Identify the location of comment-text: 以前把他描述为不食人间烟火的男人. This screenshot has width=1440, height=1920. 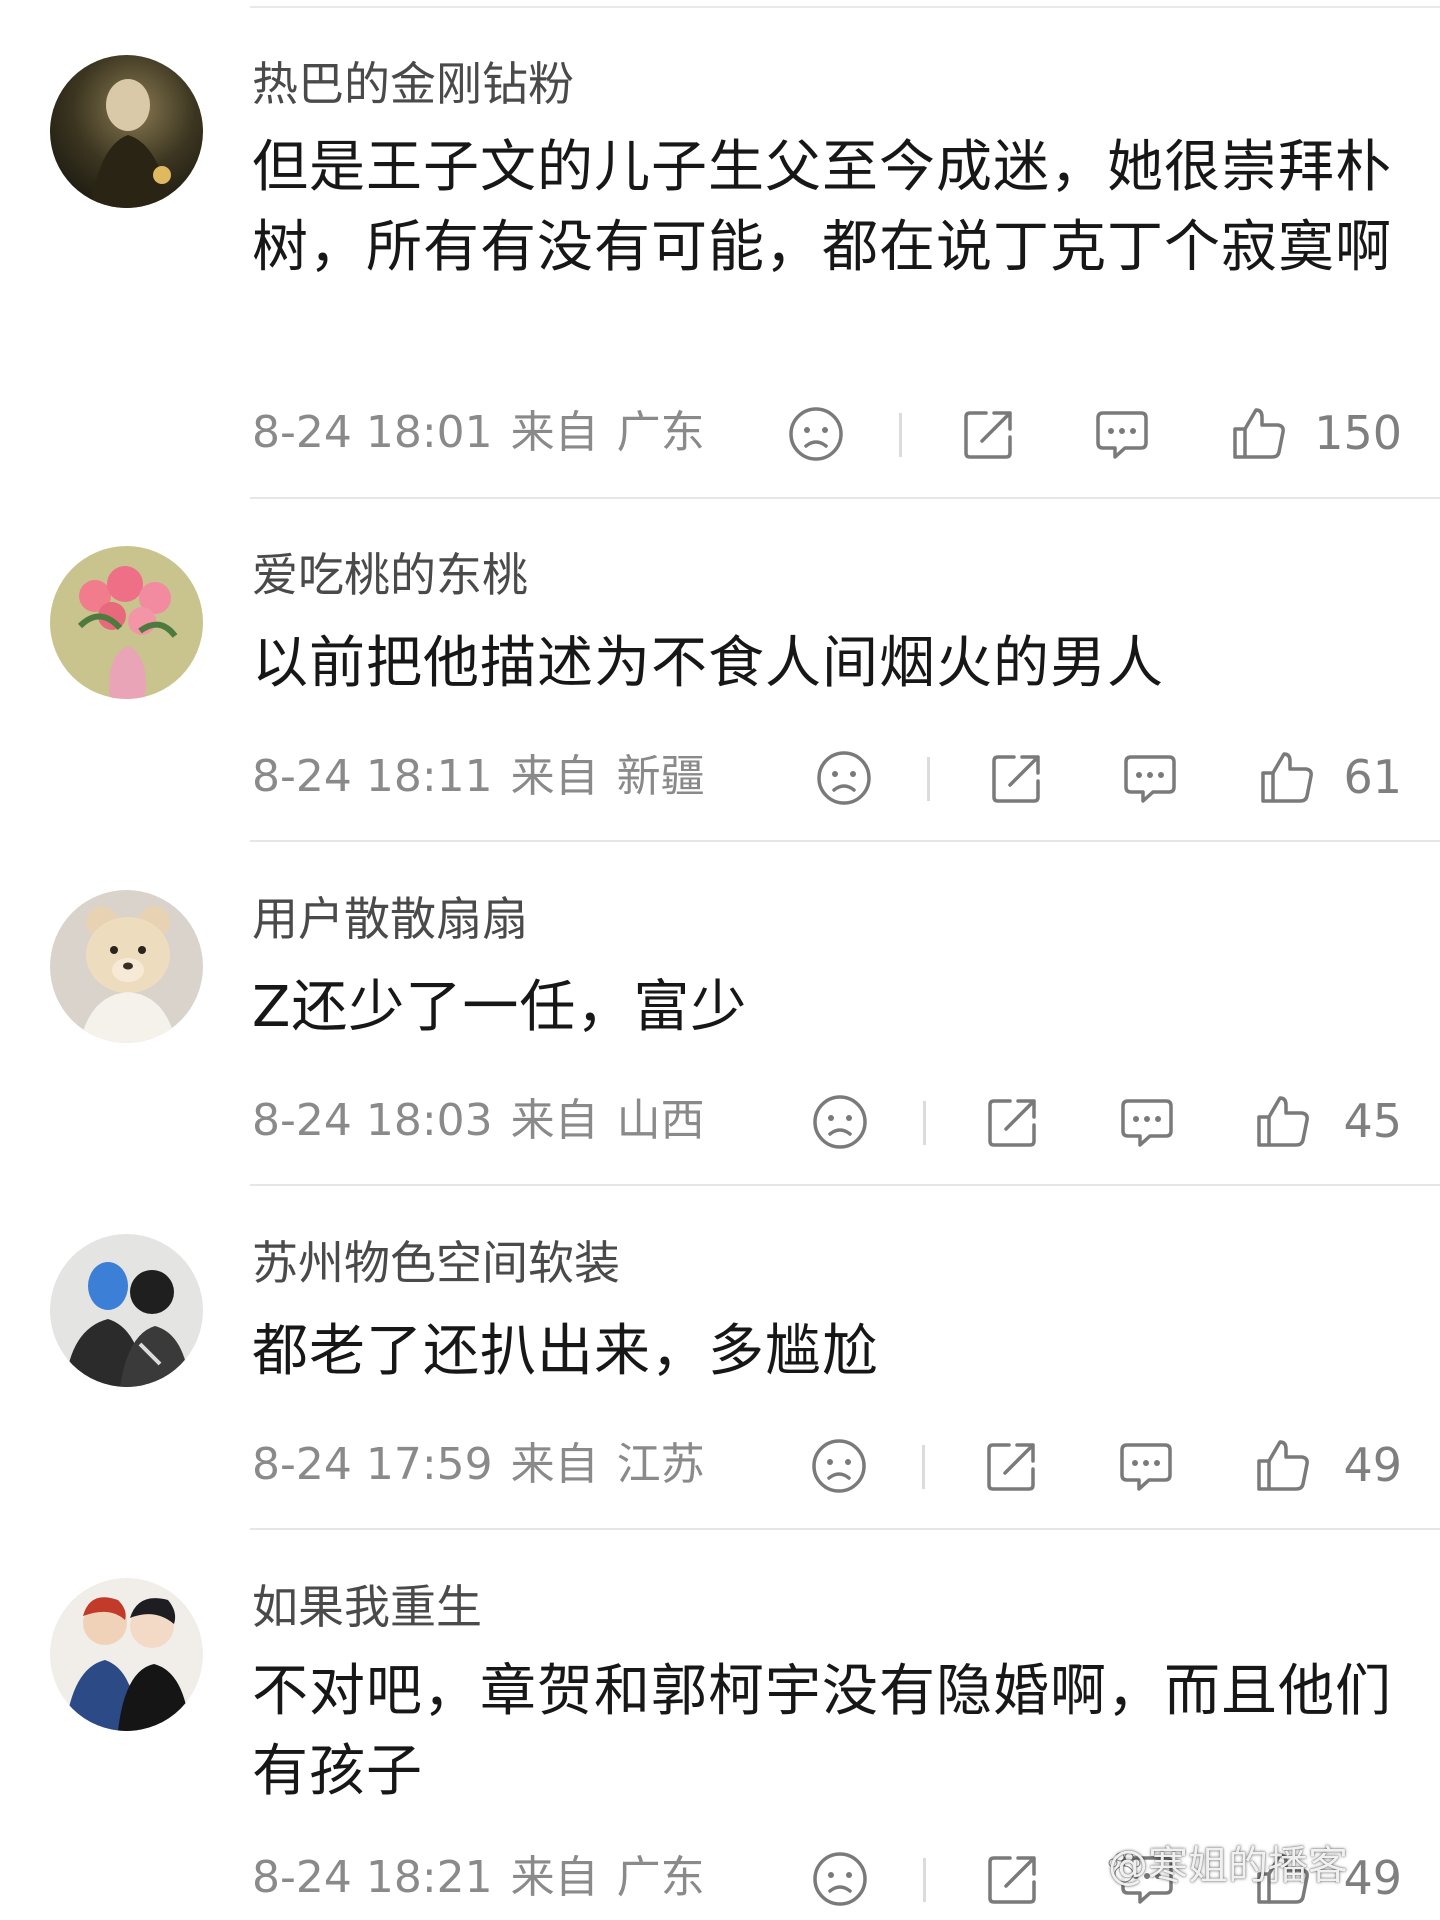
(708, 663).